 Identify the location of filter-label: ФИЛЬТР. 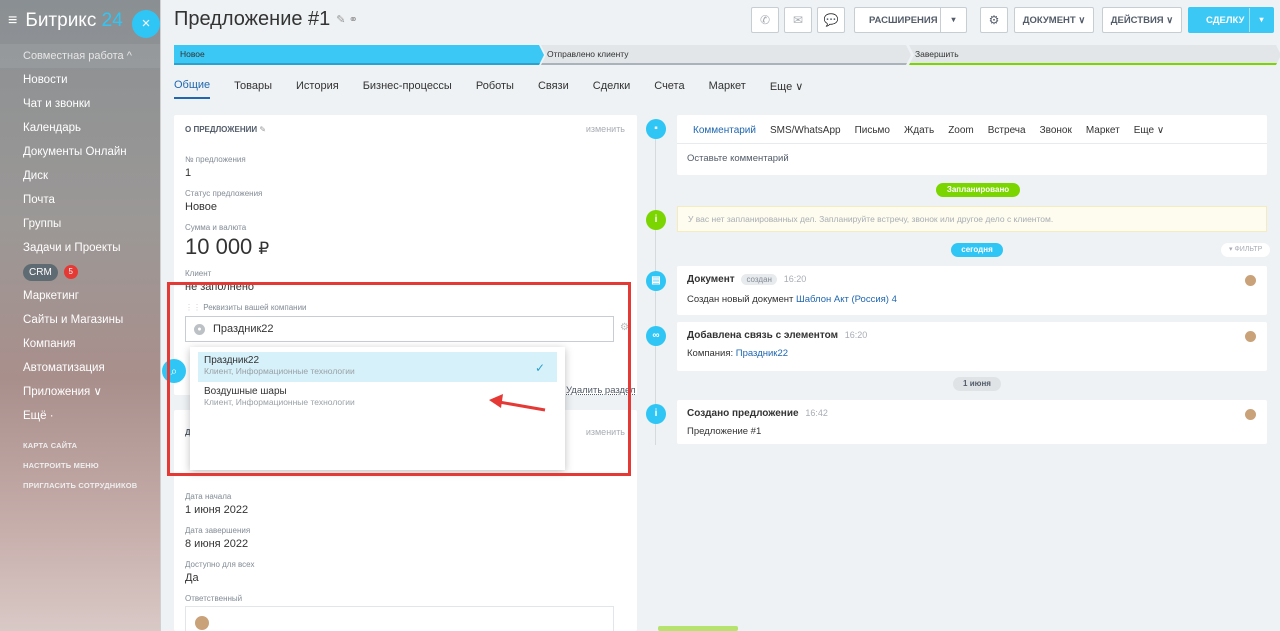
(1248, 249).